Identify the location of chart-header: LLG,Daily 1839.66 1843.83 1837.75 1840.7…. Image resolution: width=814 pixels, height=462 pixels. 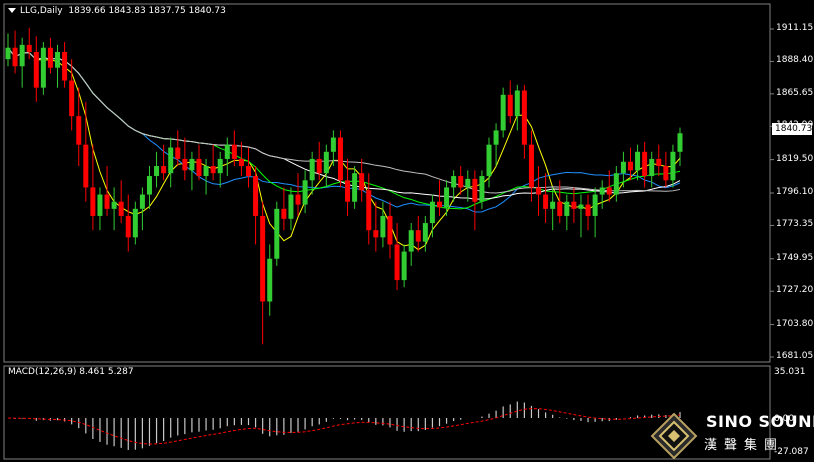
(117, 11).